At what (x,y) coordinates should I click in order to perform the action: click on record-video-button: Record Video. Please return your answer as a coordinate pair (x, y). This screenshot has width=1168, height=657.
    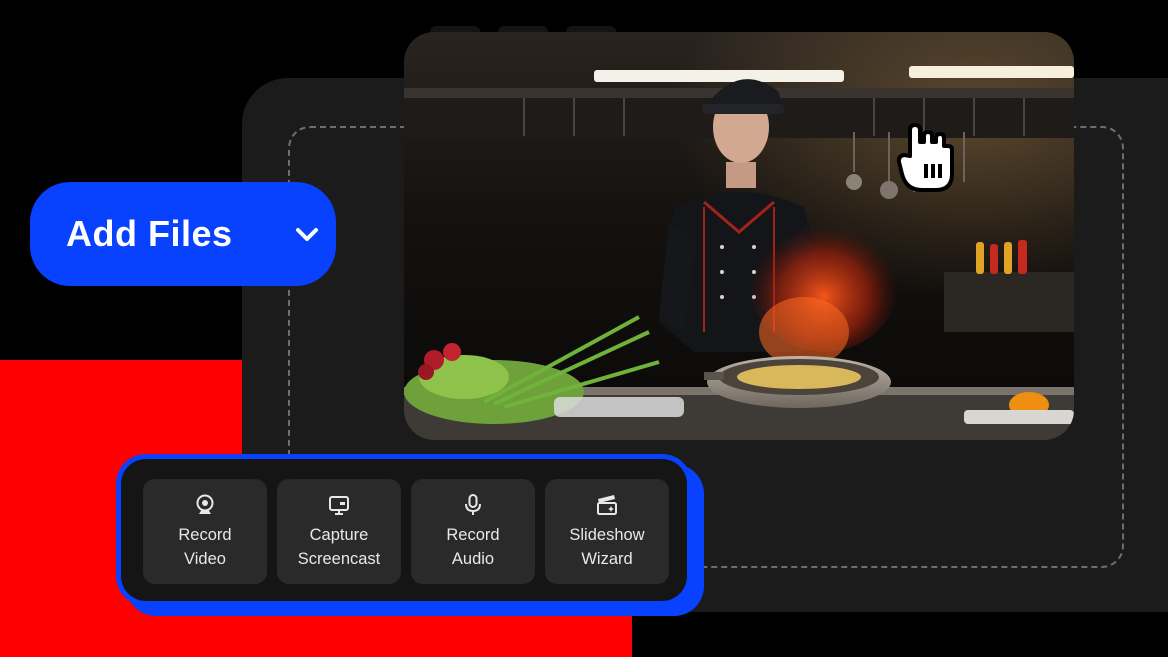
    Looking at the image, I should click on (205, 531).